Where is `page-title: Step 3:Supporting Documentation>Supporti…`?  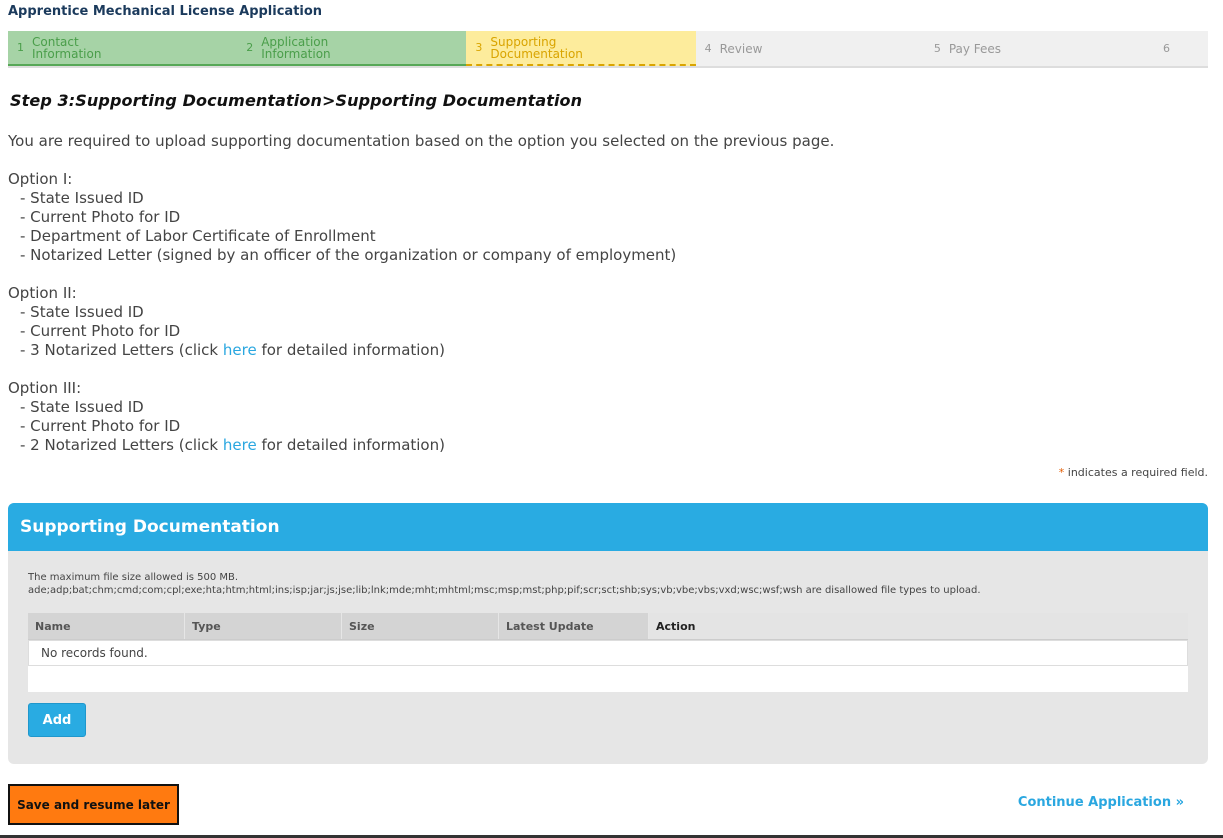 page-title: Step 3:Supporting Documentation>Supporti… is located at coordinates (296, 100).